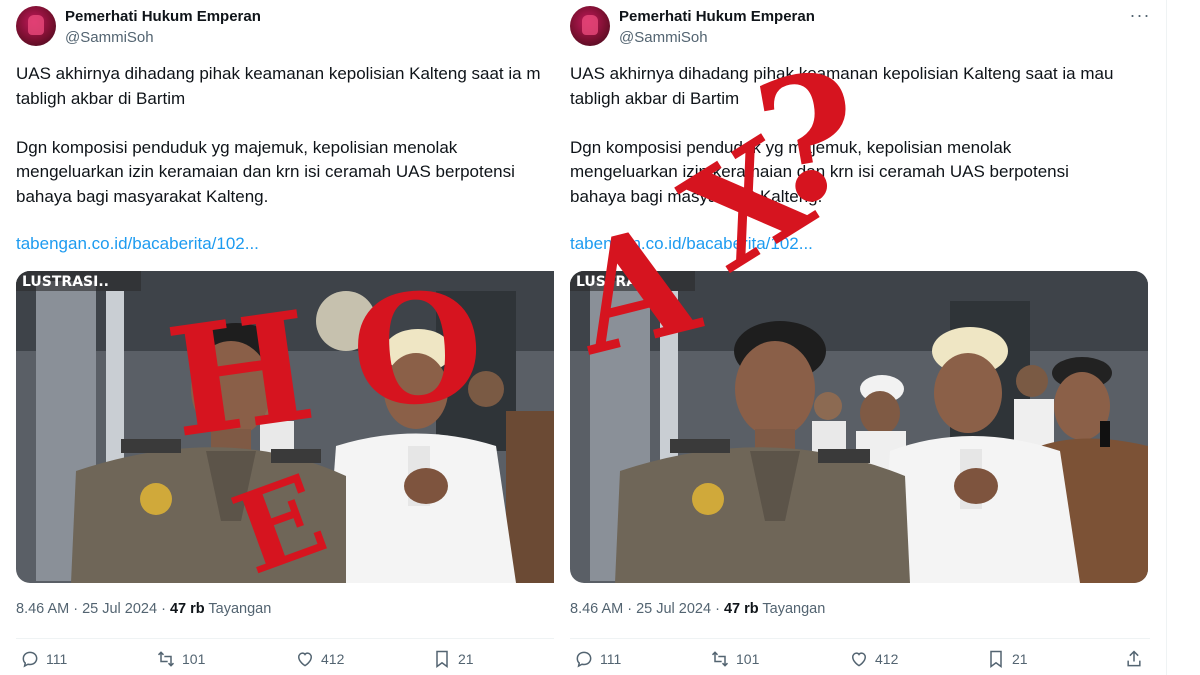 The image size is (1200, 675). I want to click on page-gutter, so click(1183, 337).